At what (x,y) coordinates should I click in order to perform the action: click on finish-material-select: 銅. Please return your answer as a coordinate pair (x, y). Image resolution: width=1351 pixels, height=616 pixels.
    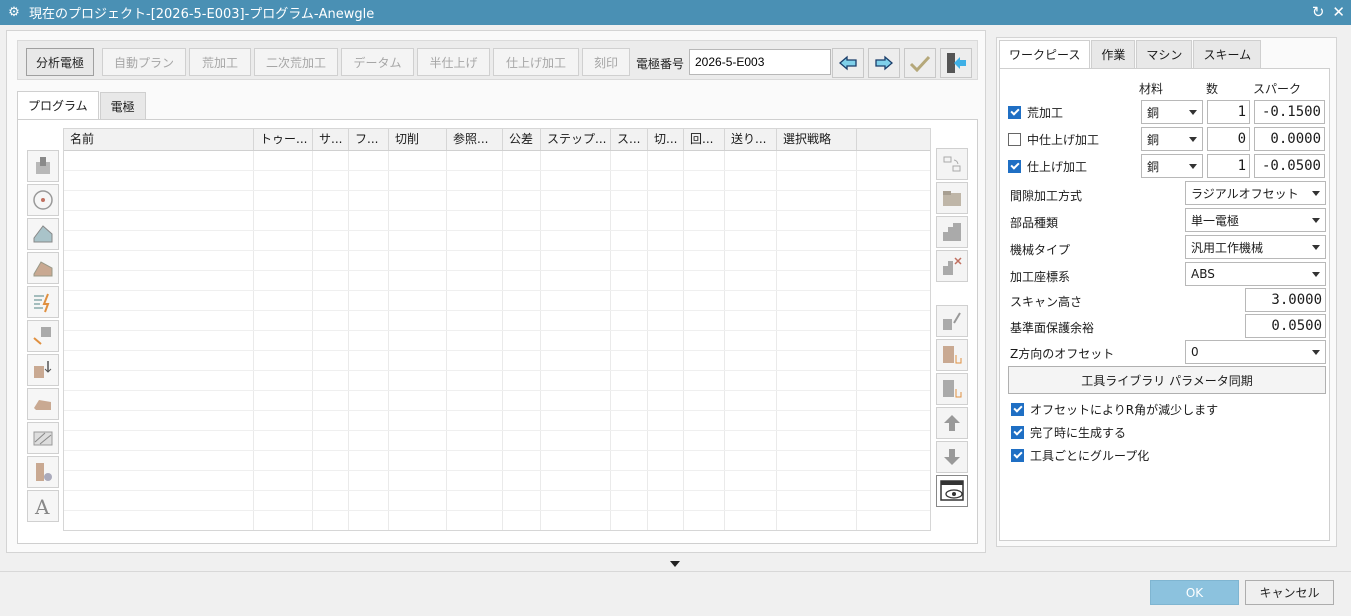
    Looking at the image, I should click on (1172, 166).